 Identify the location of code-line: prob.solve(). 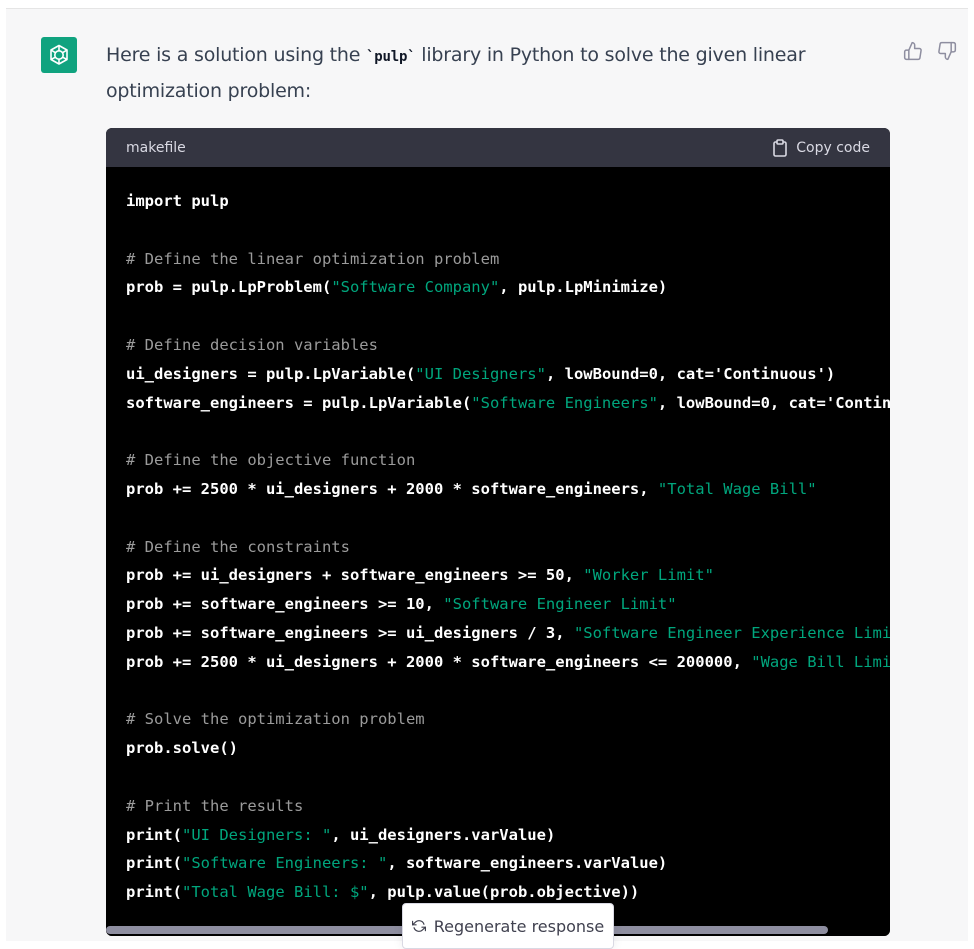
(182, 748).